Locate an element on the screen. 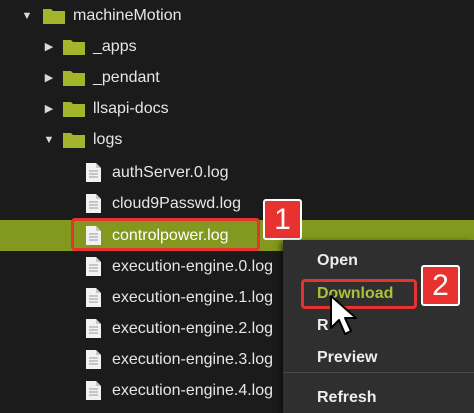 Image resolution: width=474 pixels, height=413 pixels. tree-item-file: cloud9Passwd.log is located at coordinates (237, 203).